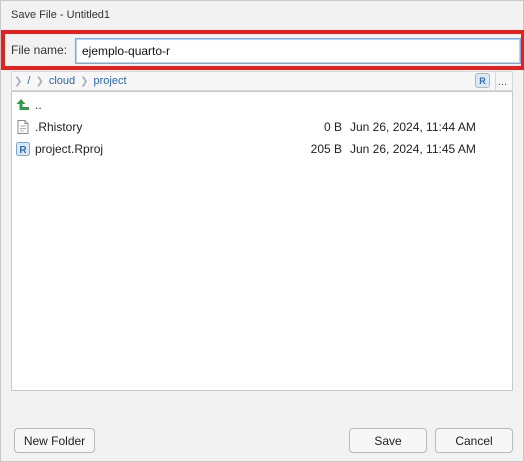 This screenshot has height=462, width=524. I want to click on filename-input, so click(298, 51).